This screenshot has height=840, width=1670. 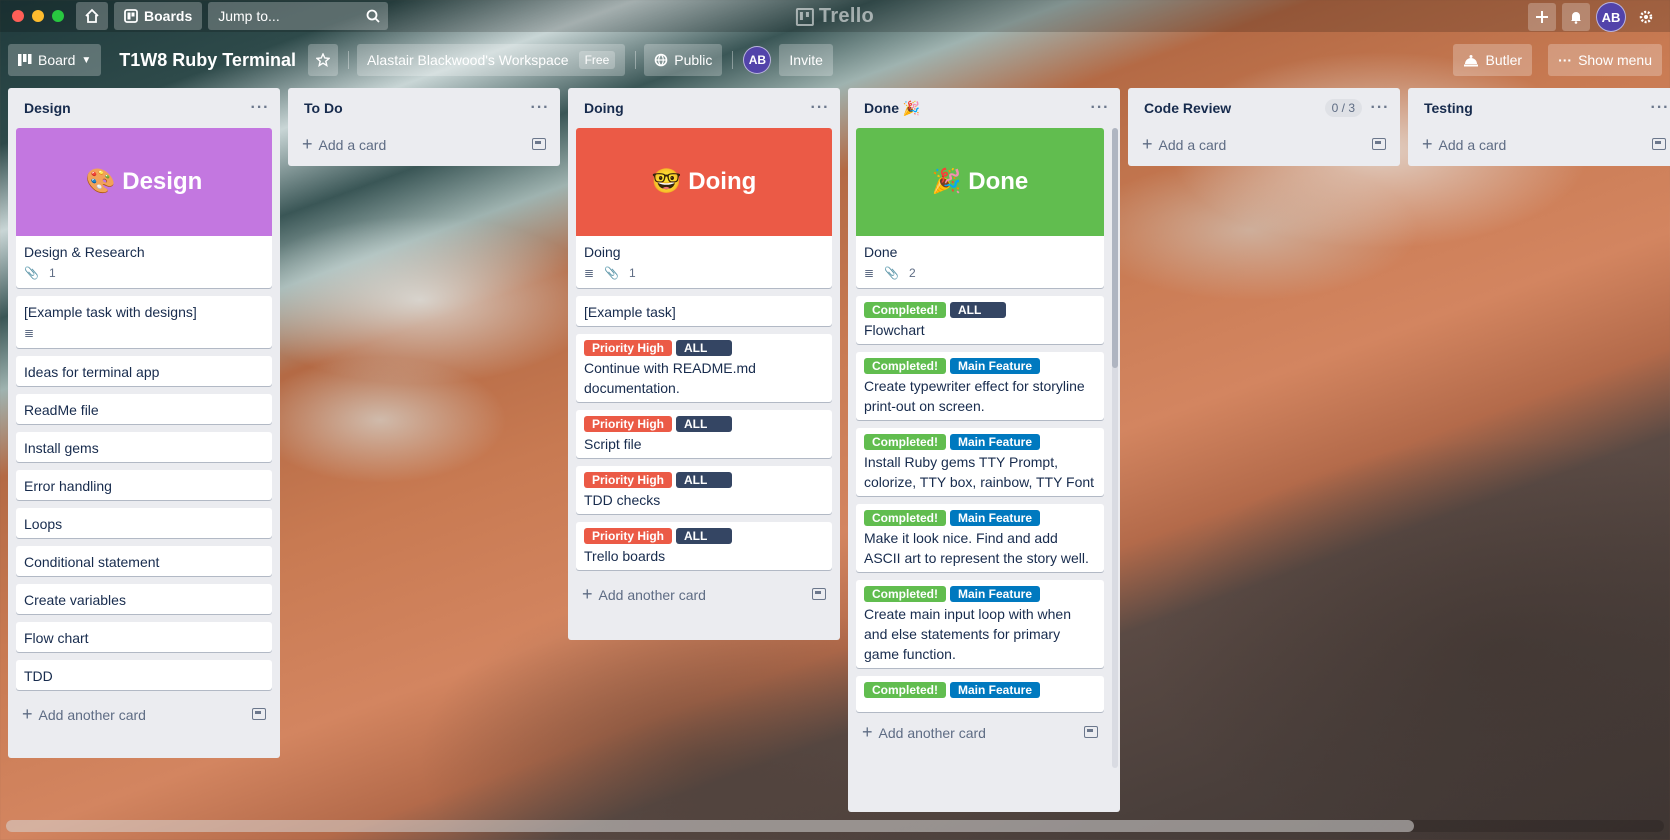 I want to click on list-item: ReadMe file, so click(x=144, y=409).